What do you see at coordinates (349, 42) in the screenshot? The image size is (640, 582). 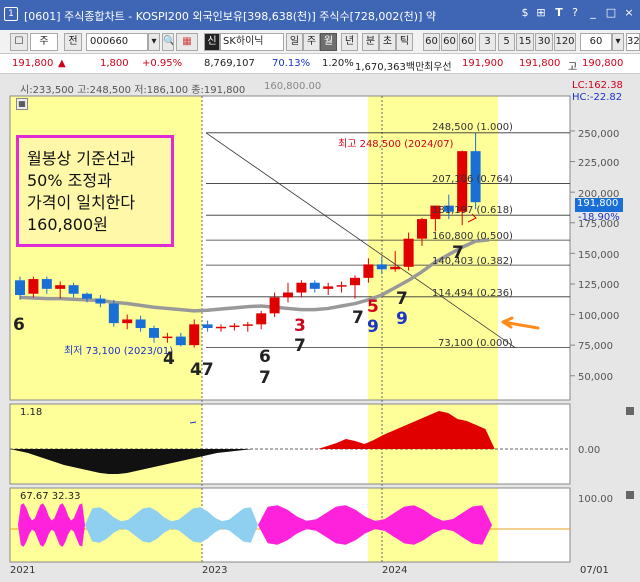 I see `period-year: 년` at bounding box center [349, 42].